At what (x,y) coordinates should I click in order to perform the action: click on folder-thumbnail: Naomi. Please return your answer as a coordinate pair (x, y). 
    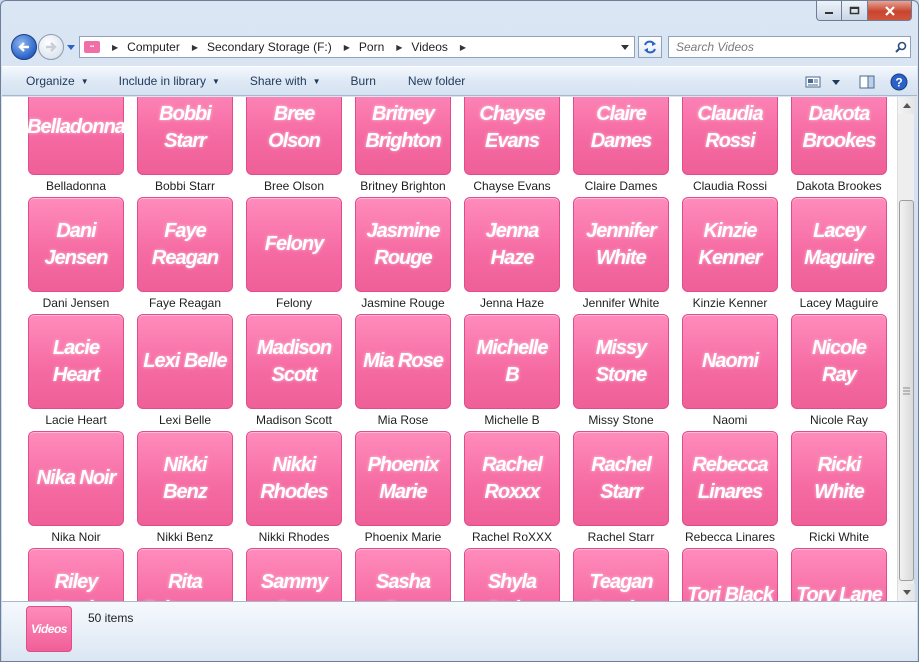
    Looking at the image, I should click on (730, 361).